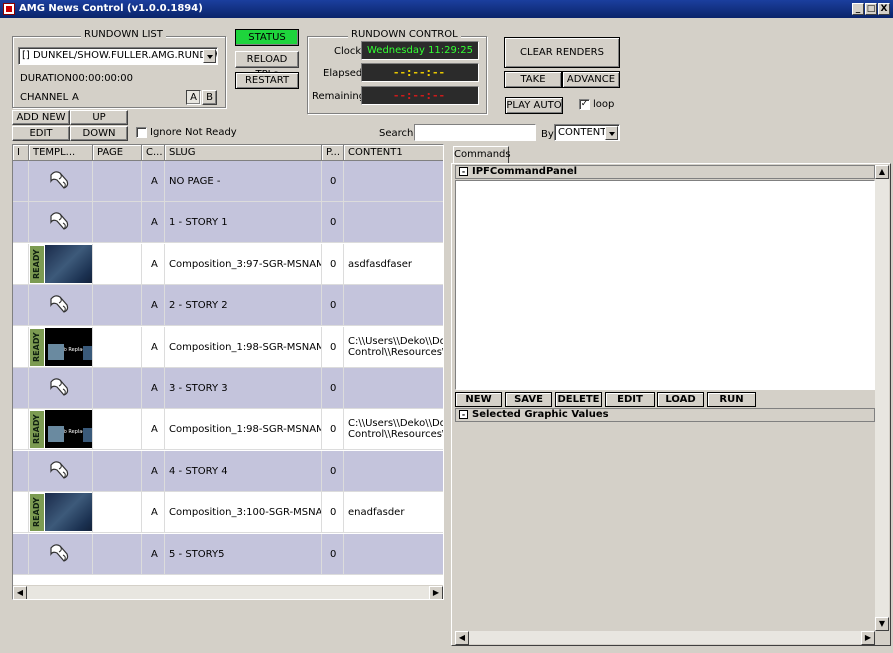  I want to click on duration-label: DURATION, so click(46, 78).